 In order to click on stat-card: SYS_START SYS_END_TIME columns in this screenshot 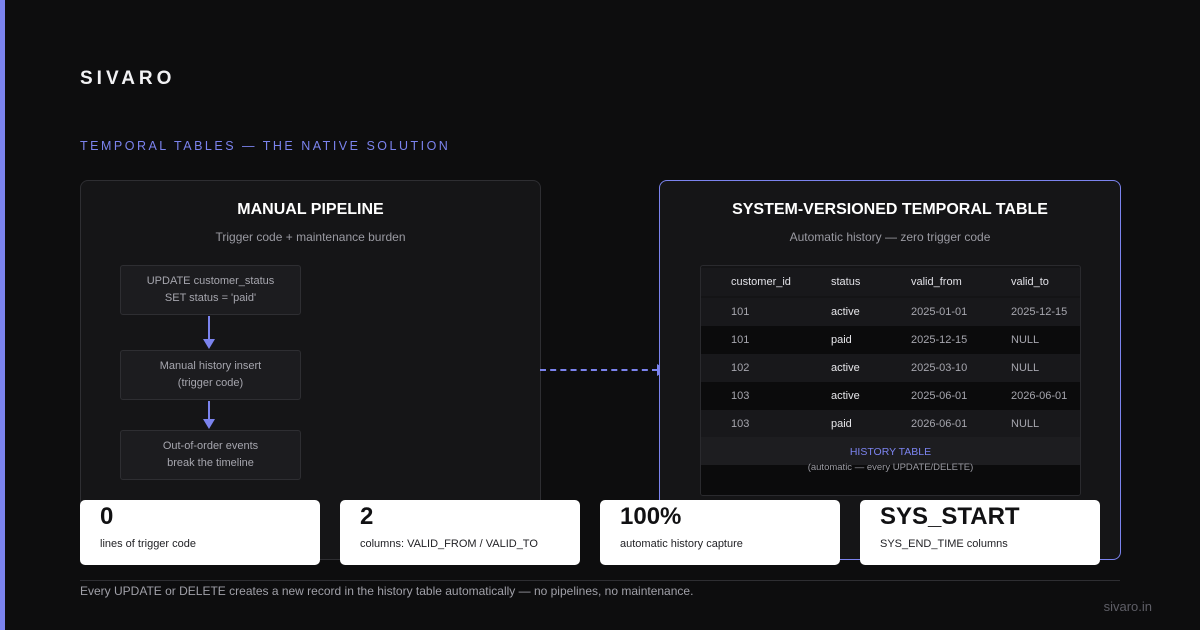, I will do `click(980, 532)`.